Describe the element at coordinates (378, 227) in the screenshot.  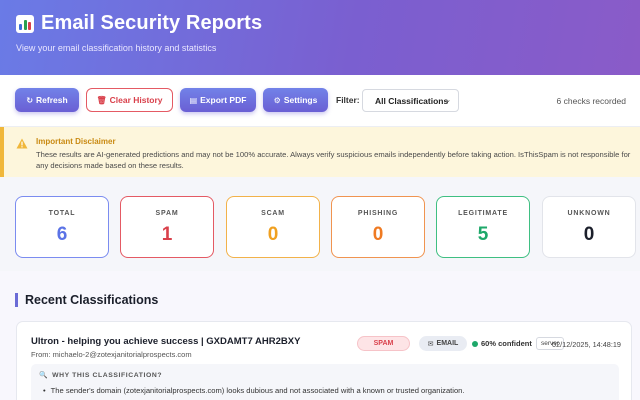
I see `stat-card-phishing: PHISHING 0` at that location.